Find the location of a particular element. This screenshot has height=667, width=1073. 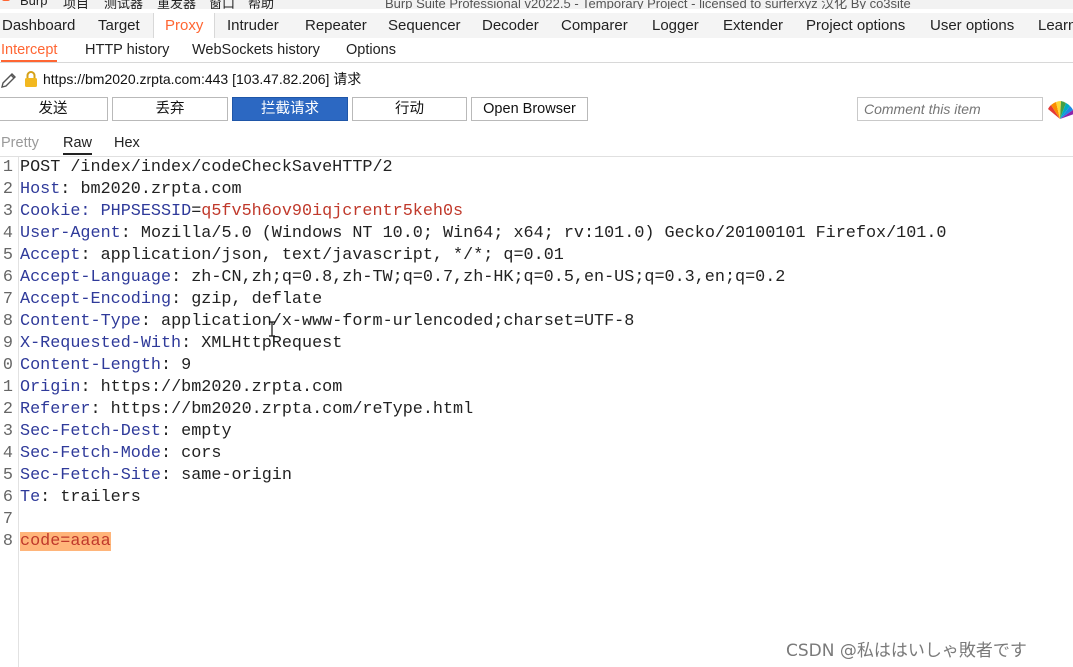

line-value: https://bm2020.zrpta.com/reType.html is located at coordinates (292, 409).